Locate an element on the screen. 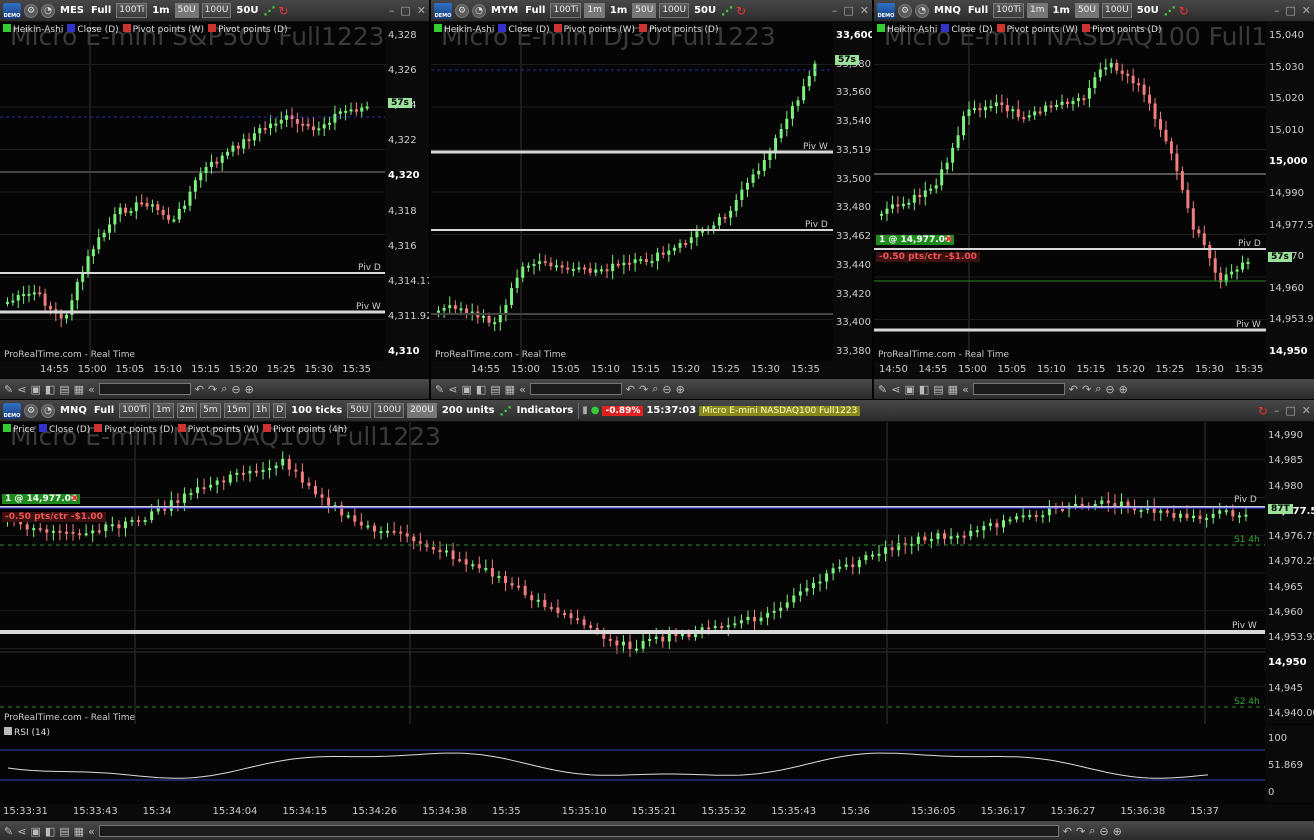  indicators-icon: ⋰ is located at coordinates (506, 411).